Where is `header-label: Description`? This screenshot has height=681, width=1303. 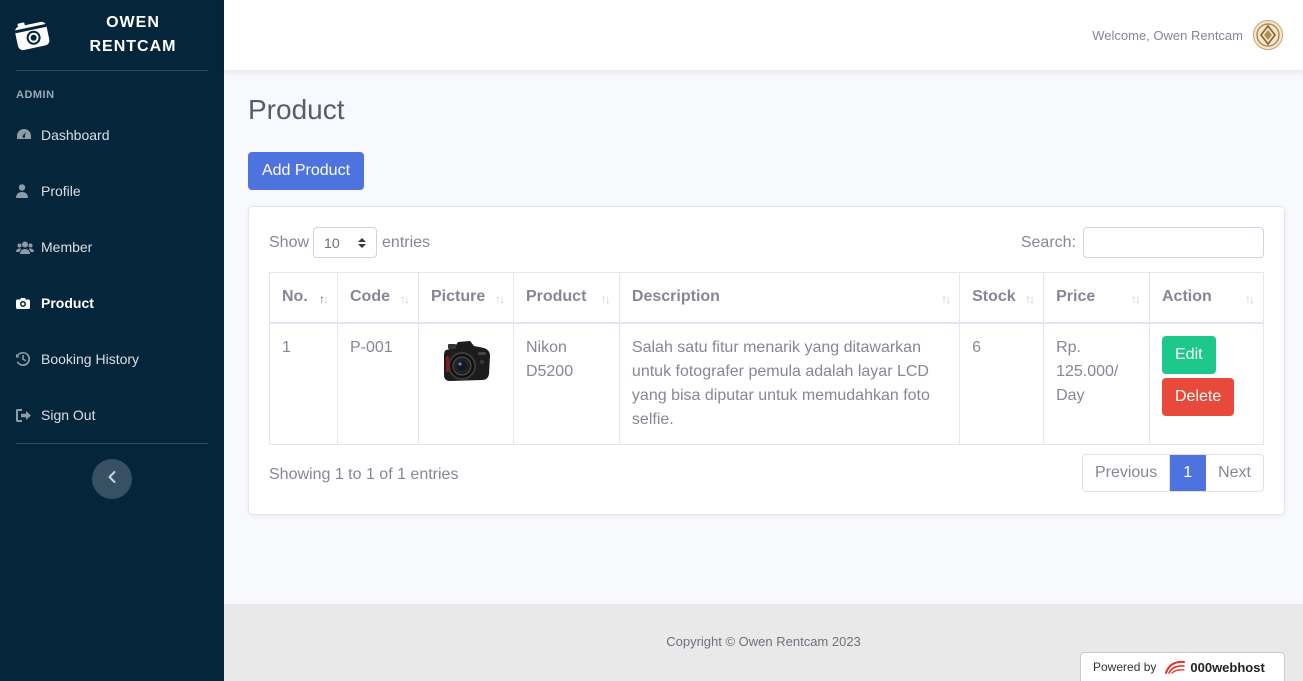 header-label: Description is located at coordinates (675, 297).